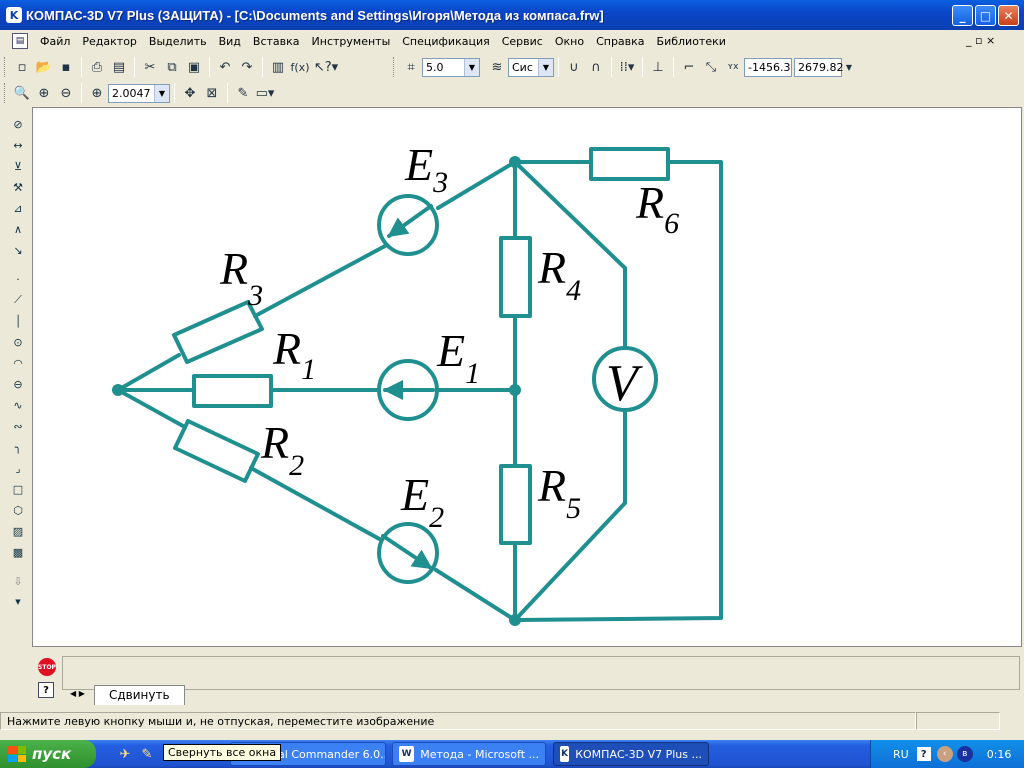 This screenshot has height=768, width=1024. I want to click on editing-icon: ⚒, so click(18, 187).